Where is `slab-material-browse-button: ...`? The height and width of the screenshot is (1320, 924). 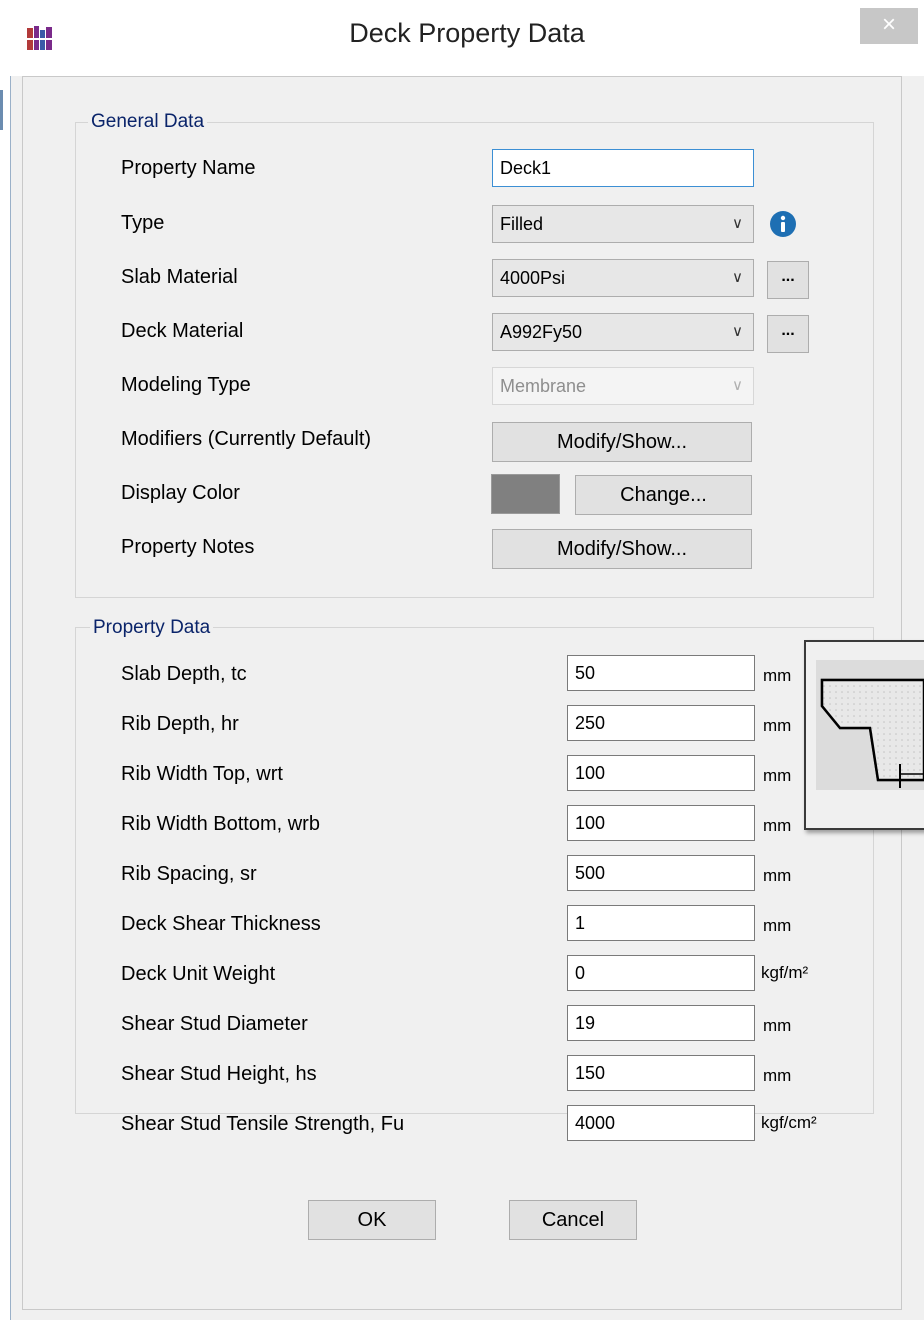 slab-material-browse-button: ... is located at coordinates (788, 280).